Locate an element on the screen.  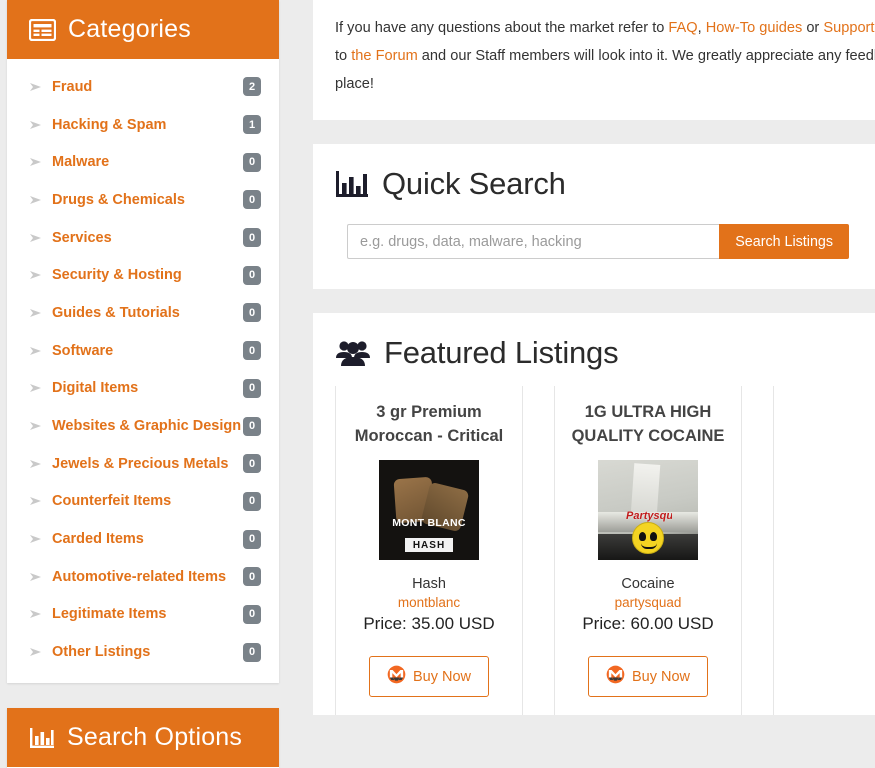
notice-comma: , is located at coordinates (701, 28).